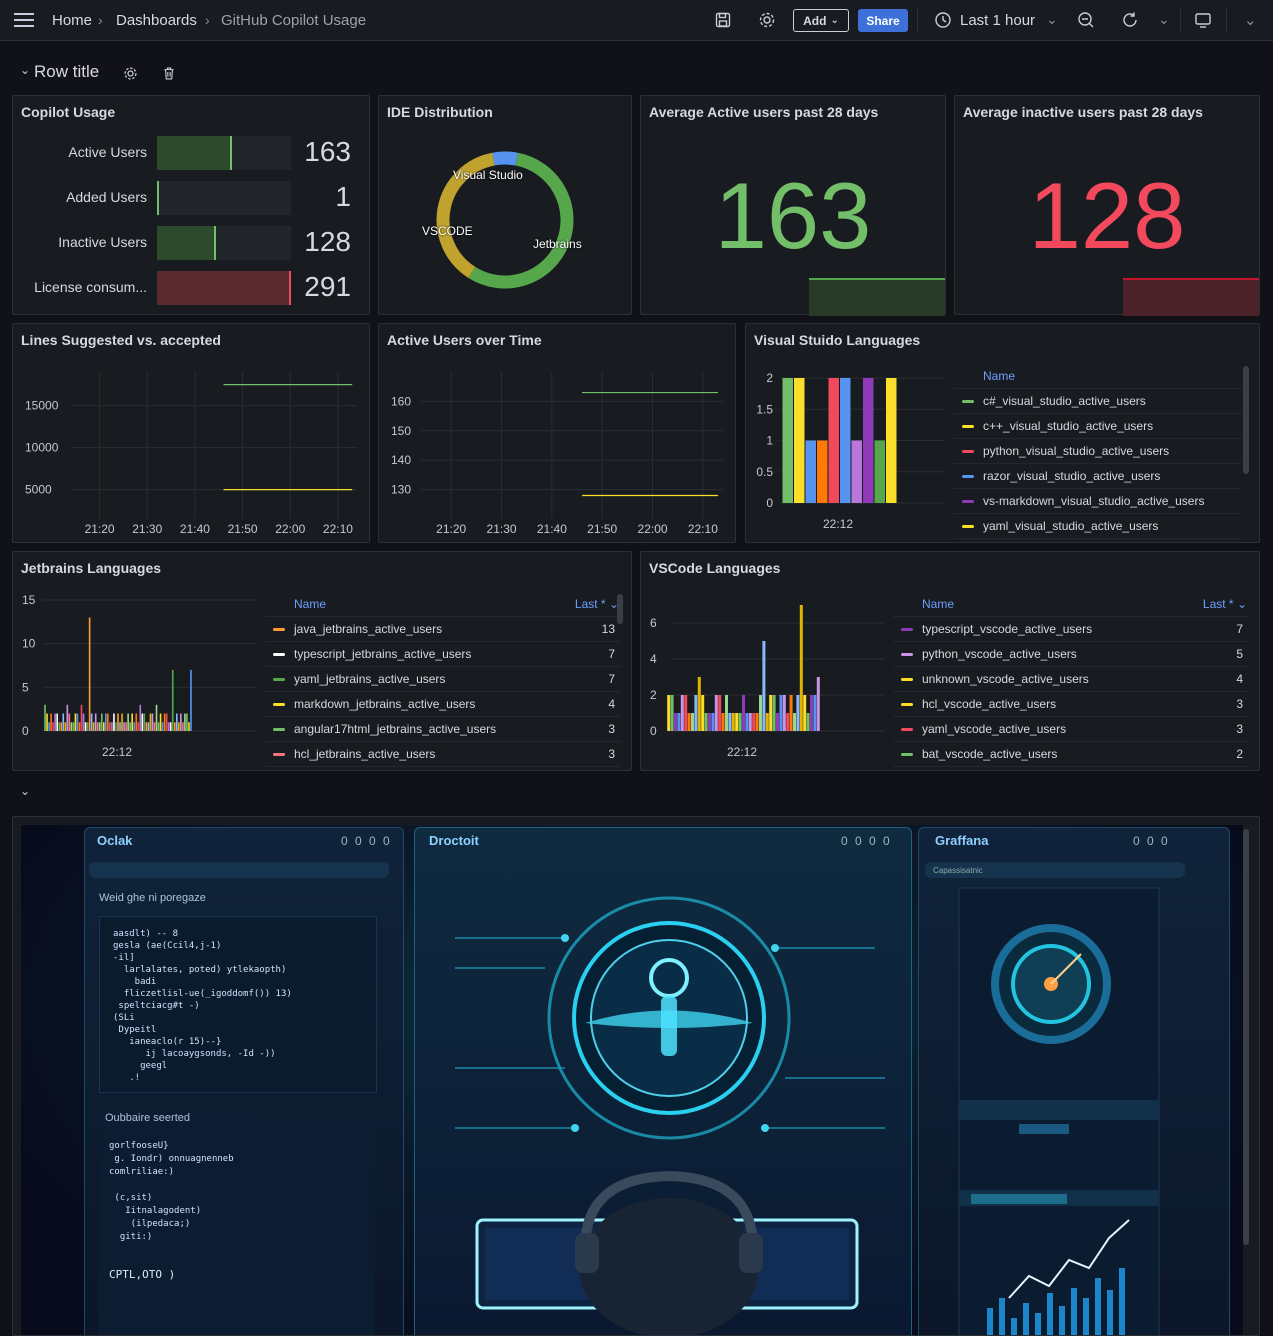 This screenshot has height=1336, width=1273. Describe the element at coordinates (505, 158) in the screenshot. I see `donut-slice` at that location.